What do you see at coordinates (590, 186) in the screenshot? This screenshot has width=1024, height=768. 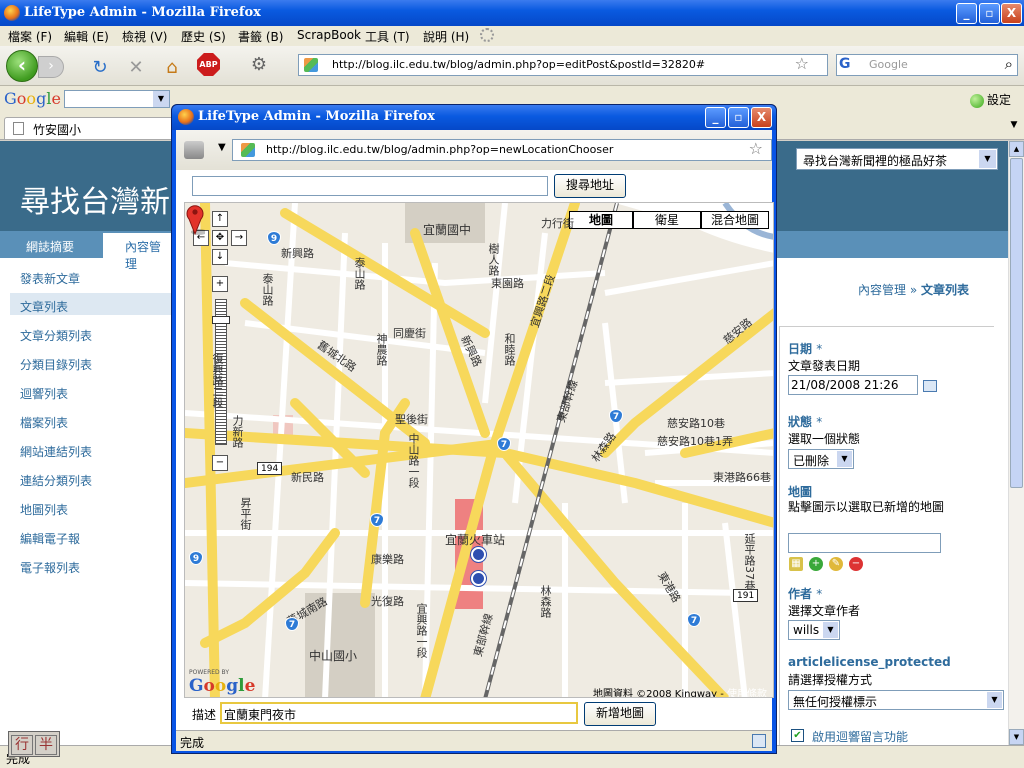 I see `search-address-button: 搜尋地址` at bounding box center [590, 186].